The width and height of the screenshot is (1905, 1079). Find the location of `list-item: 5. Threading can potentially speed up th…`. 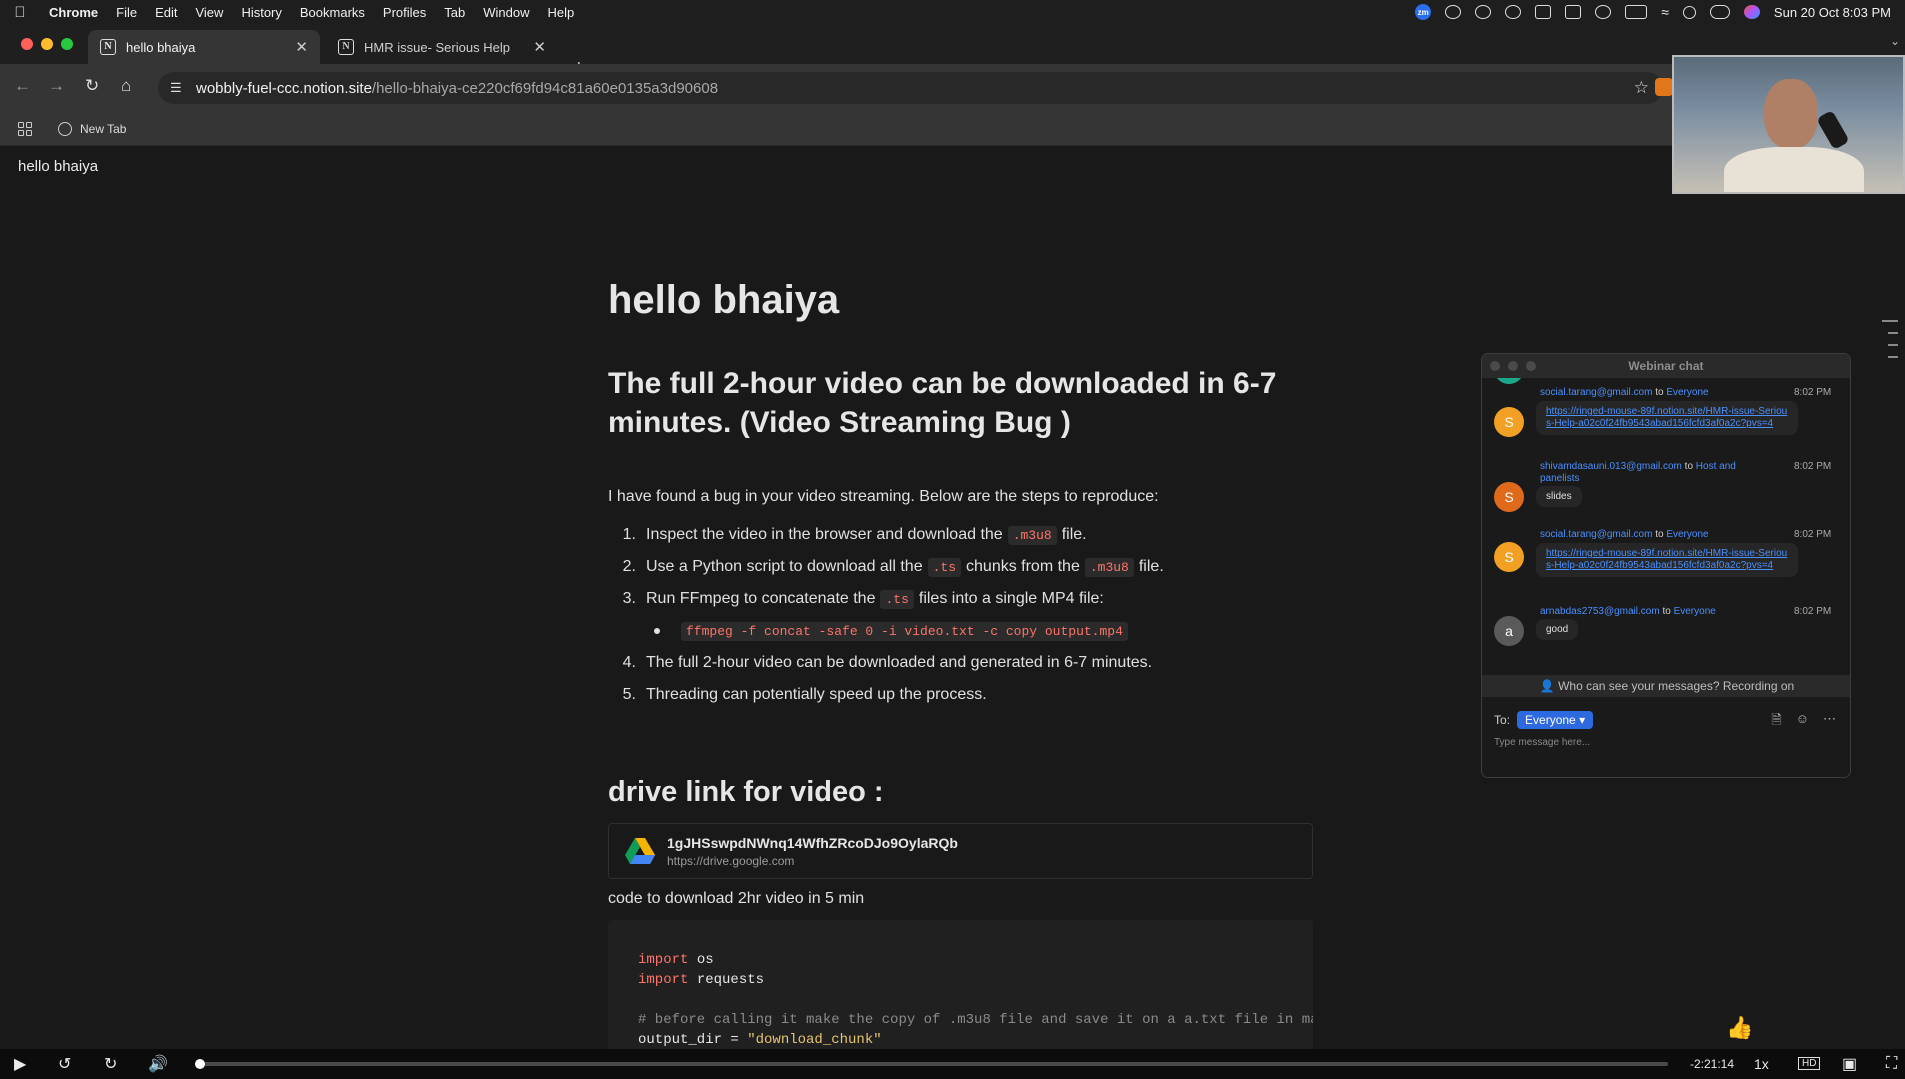

list-item: 5. Threading can potentially speed up th… is located at coordinates (960, 695).